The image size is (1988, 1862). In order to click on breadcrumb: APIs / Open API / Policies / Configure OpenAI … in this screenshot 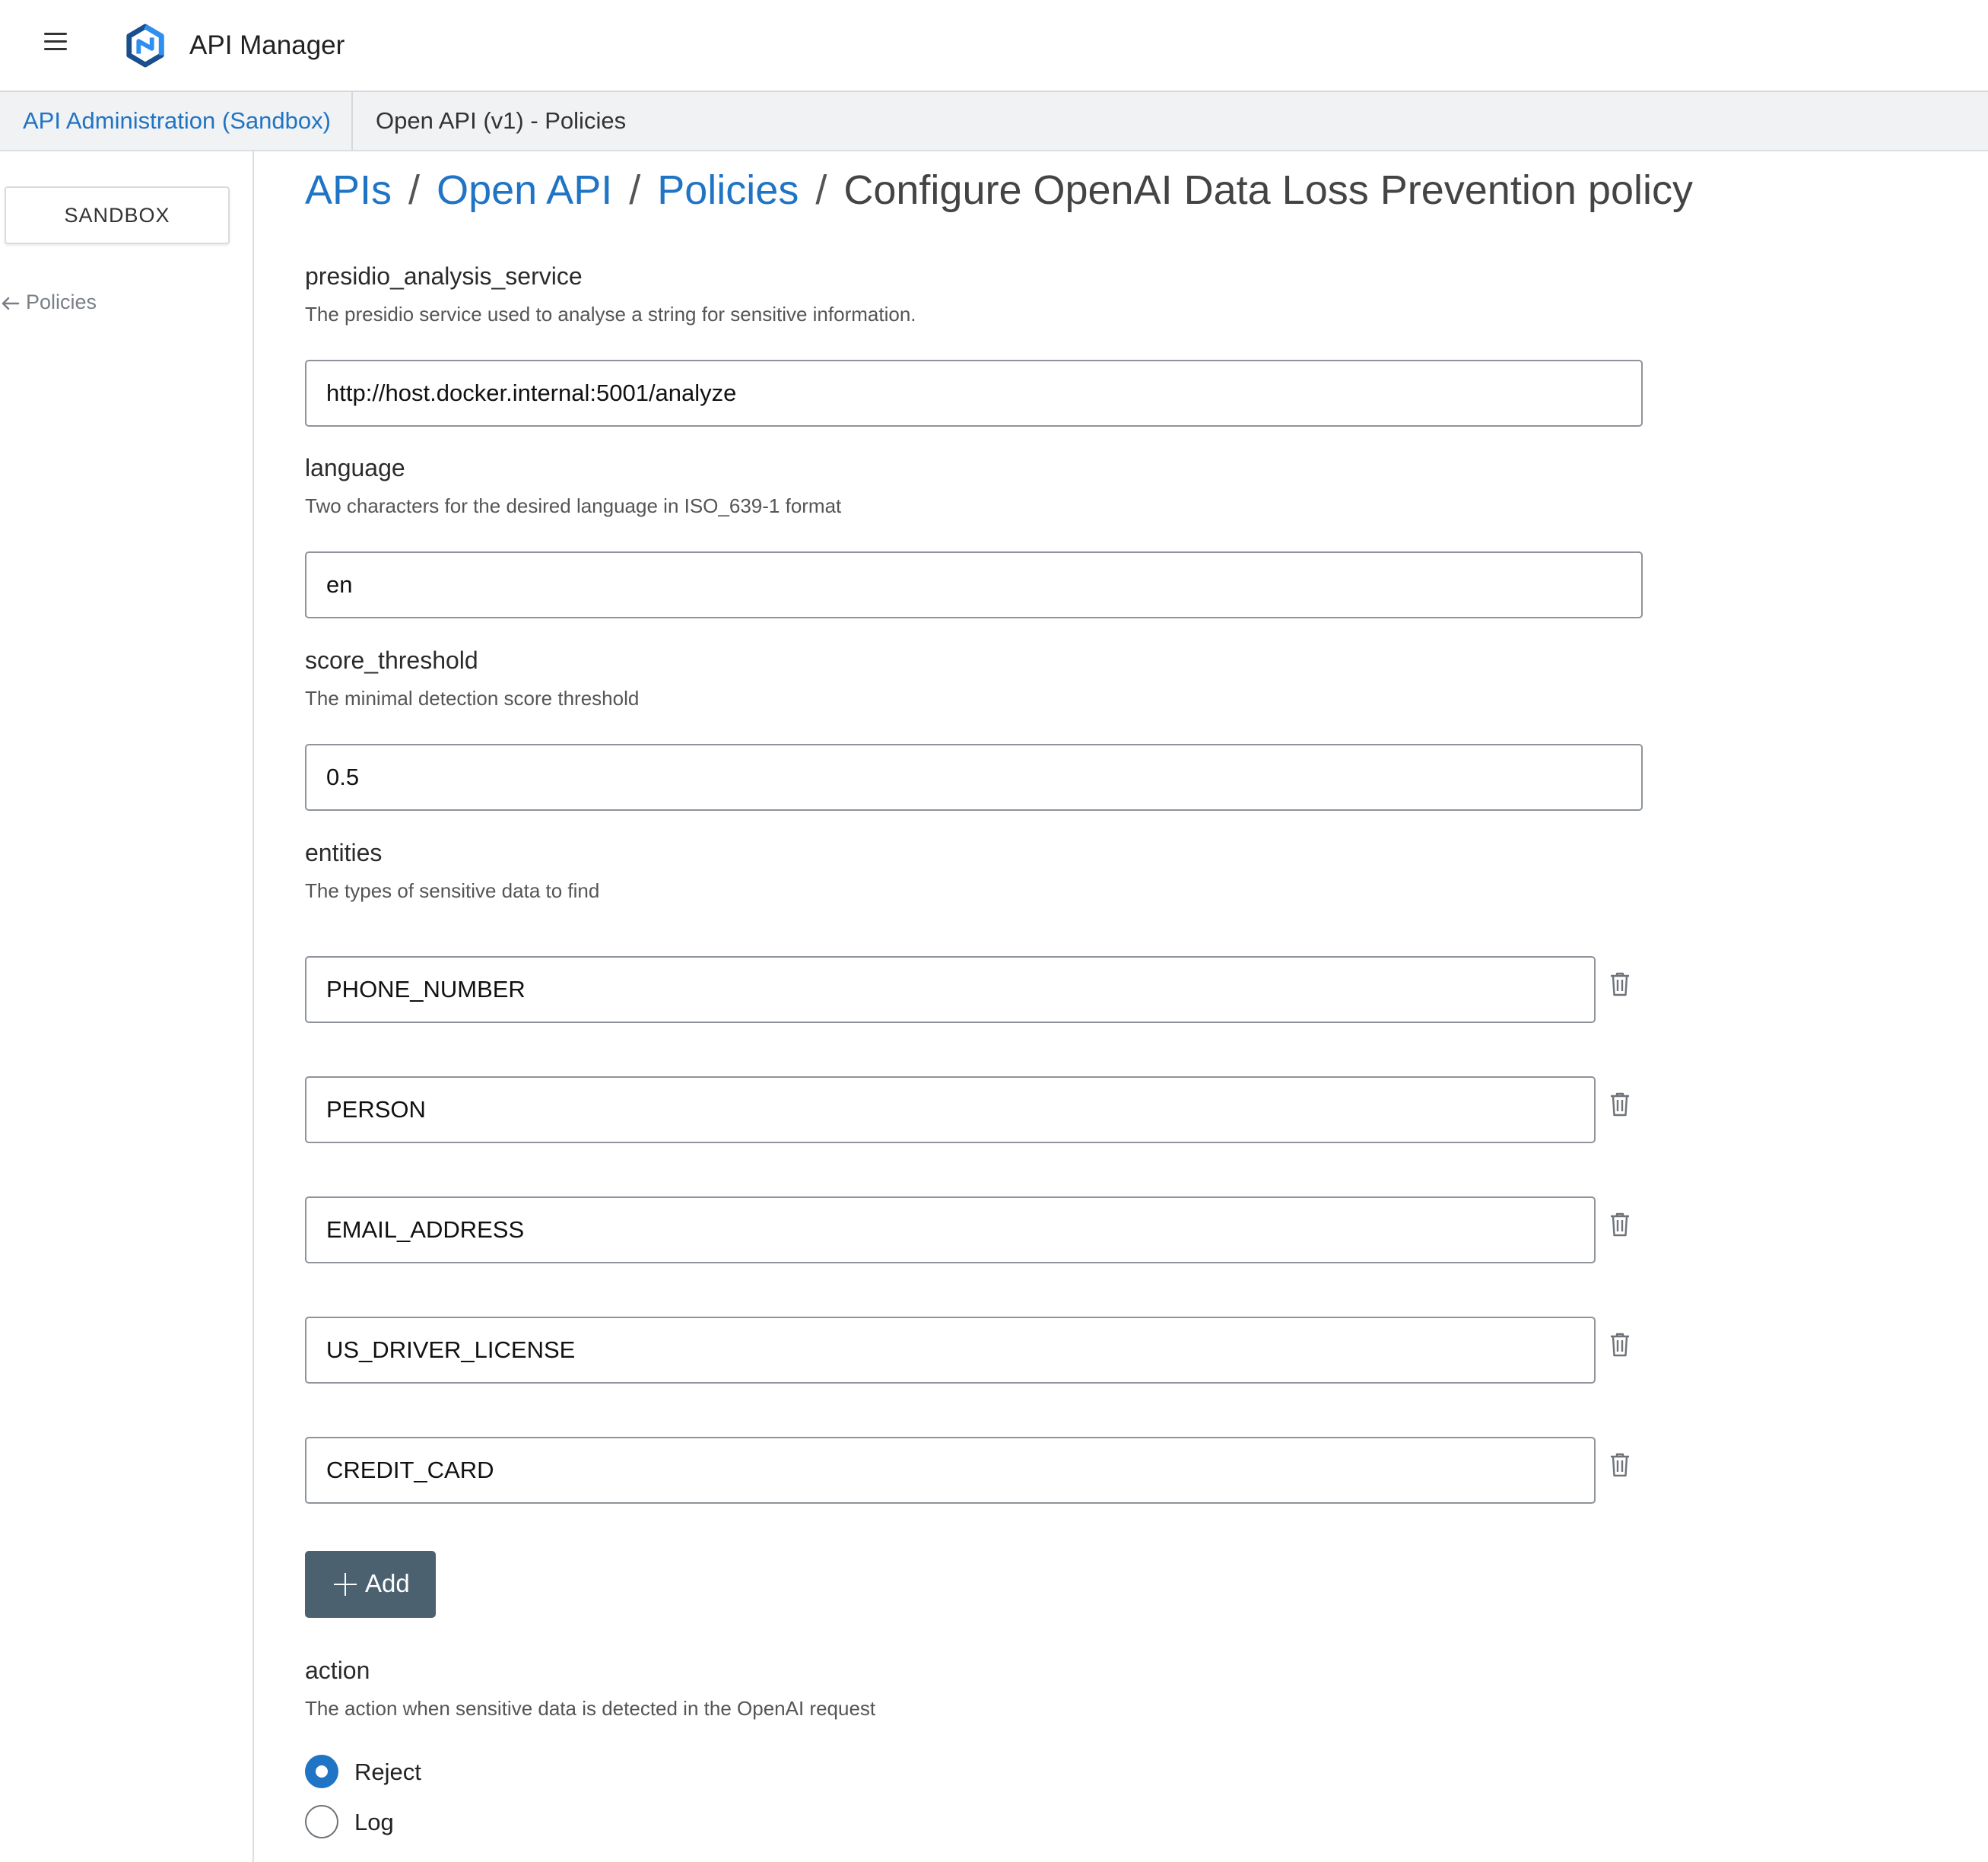, I will do `click(999, 190)`.